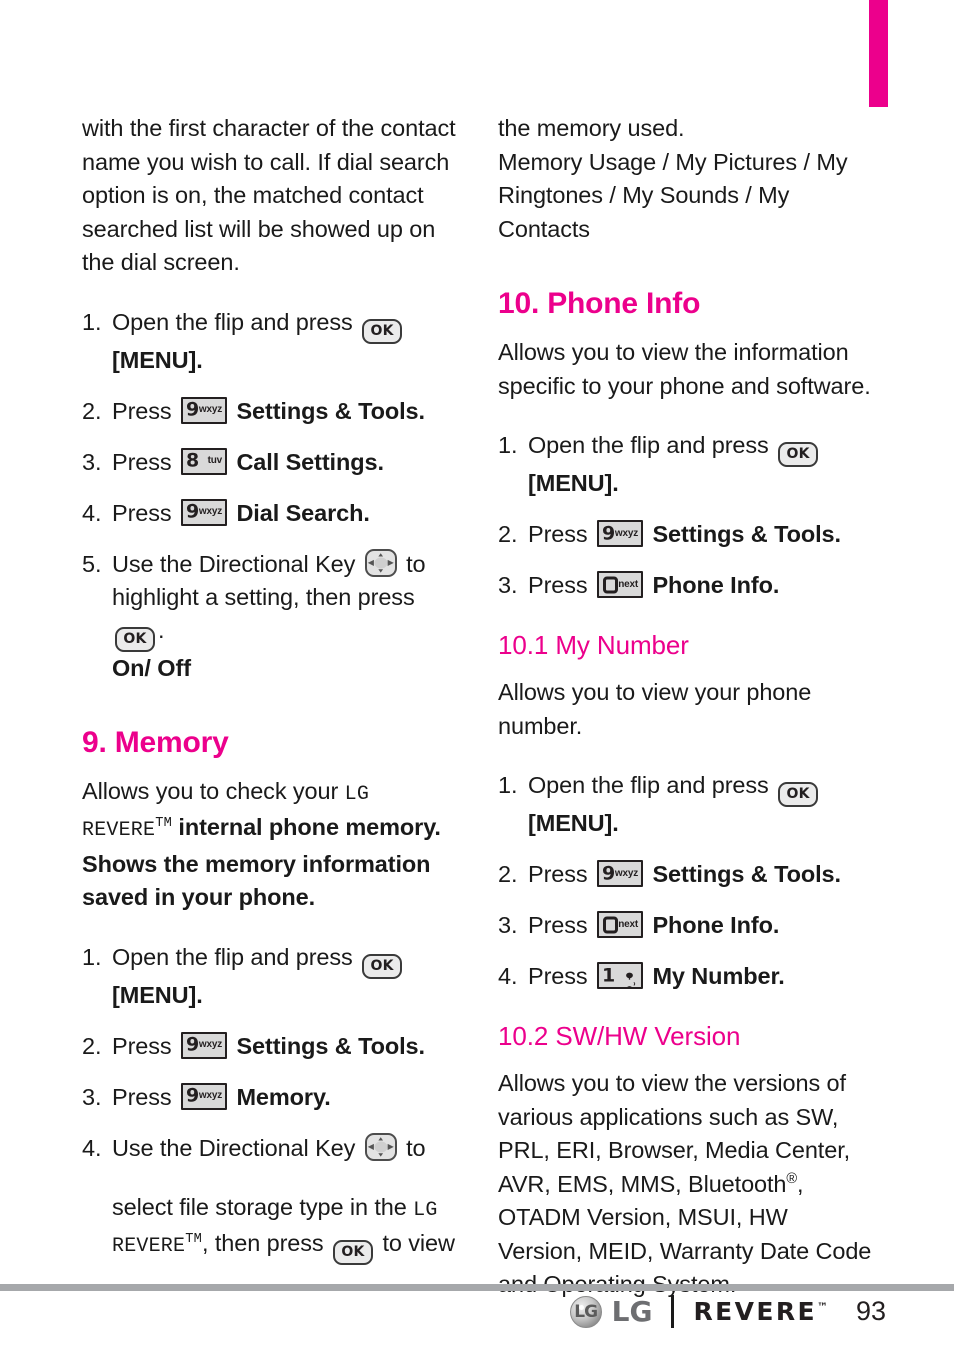  I want to click on footer-brand-block: LG LG REVERE™ 93, so click(727, 1311).